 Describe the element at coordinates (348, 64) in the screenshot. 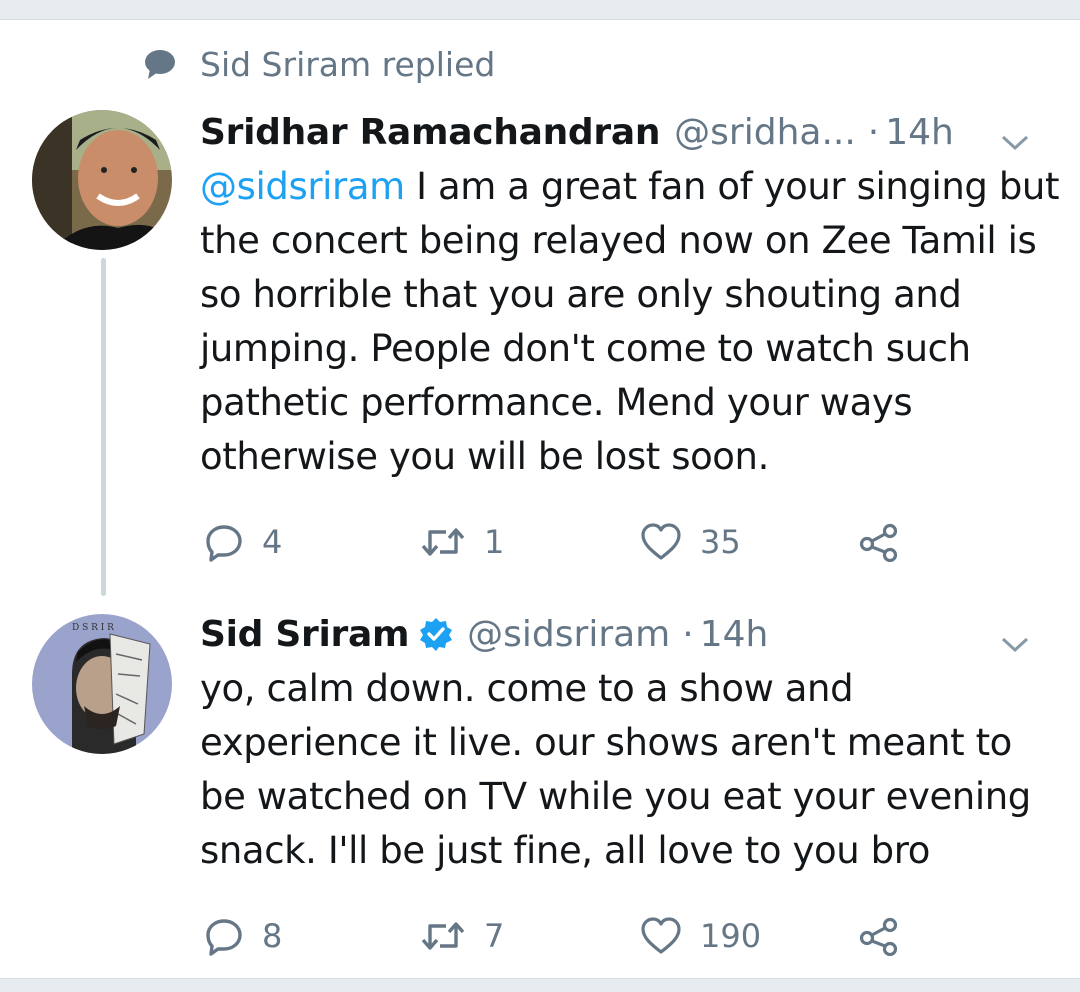

I see `reply-context-text: Sid Sriram replied` at that location.